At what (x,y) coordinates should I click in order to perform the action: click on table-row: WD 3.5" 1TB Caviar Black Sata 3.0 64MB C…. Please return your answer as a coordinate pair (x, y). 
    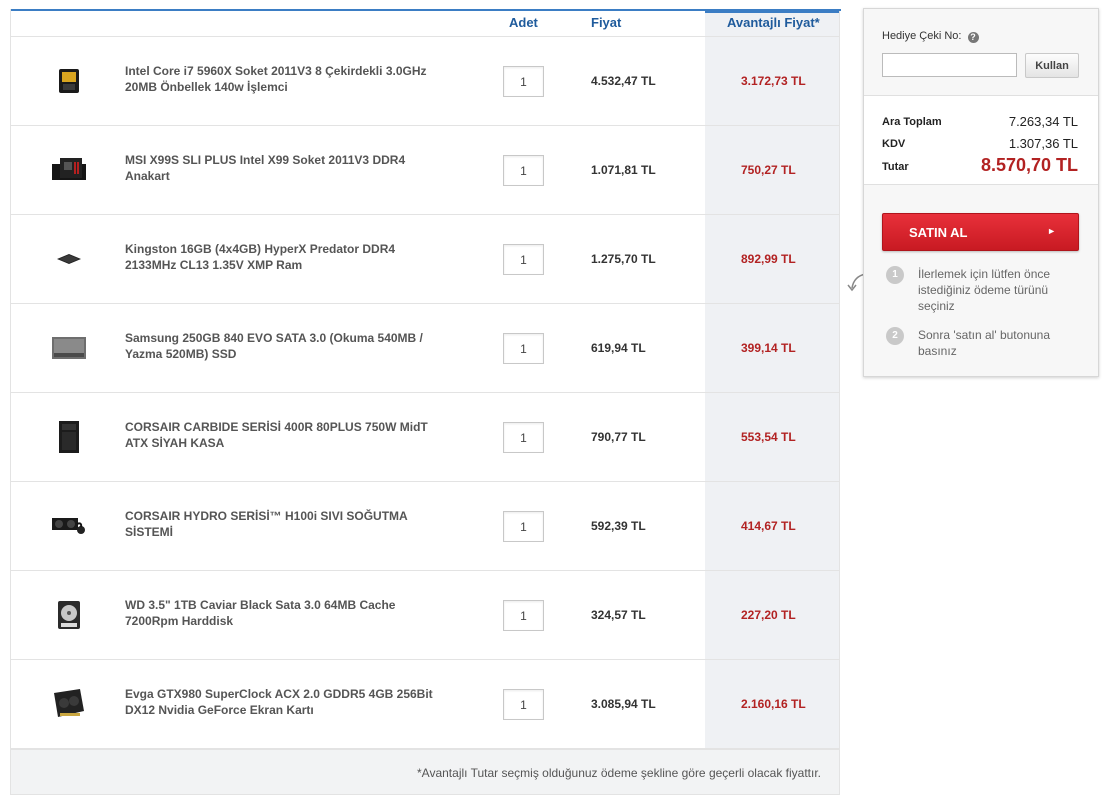
    Looking at the image, I should click on (425, 615).